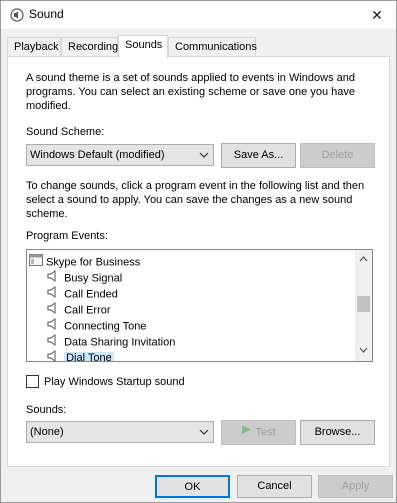 This screenshot has height=503, width=397. Describe the element at coordinates (65, 132) in the screenshot. I see `scheme-label: Sound Scheme:` at that location.